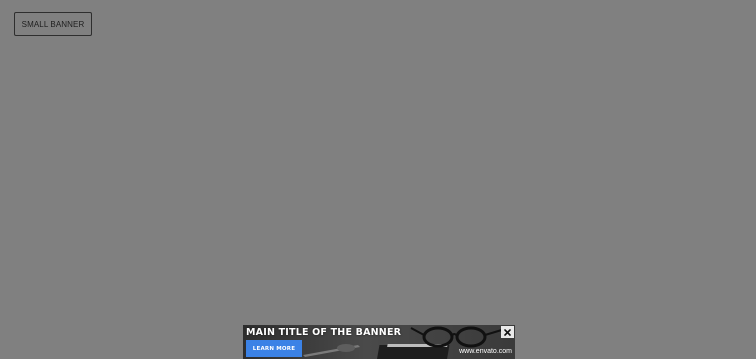 Image resolution: width=756 pixels, height=359 pixels. What do you see at coordinates (53, 24) in the screenshot?
I see `small-banner-button: SMALL BANNER` at bounding box center [53, 24].